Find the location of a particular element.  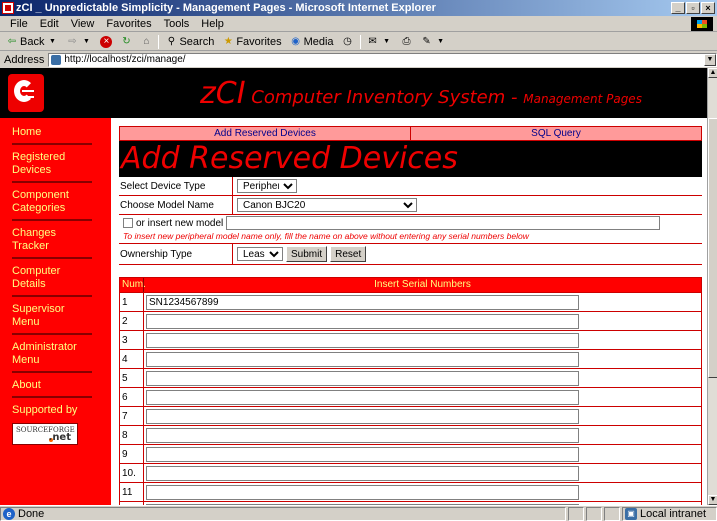

sidebar-item-component-categories: Component Categories is located at coordinates (52, 205).